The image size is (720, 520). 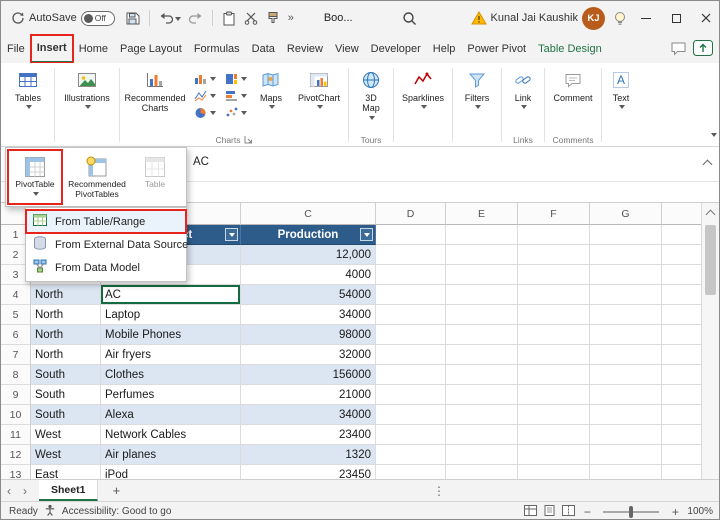 I want to click on tab-insert: Insert, so click(x=51, y=49).